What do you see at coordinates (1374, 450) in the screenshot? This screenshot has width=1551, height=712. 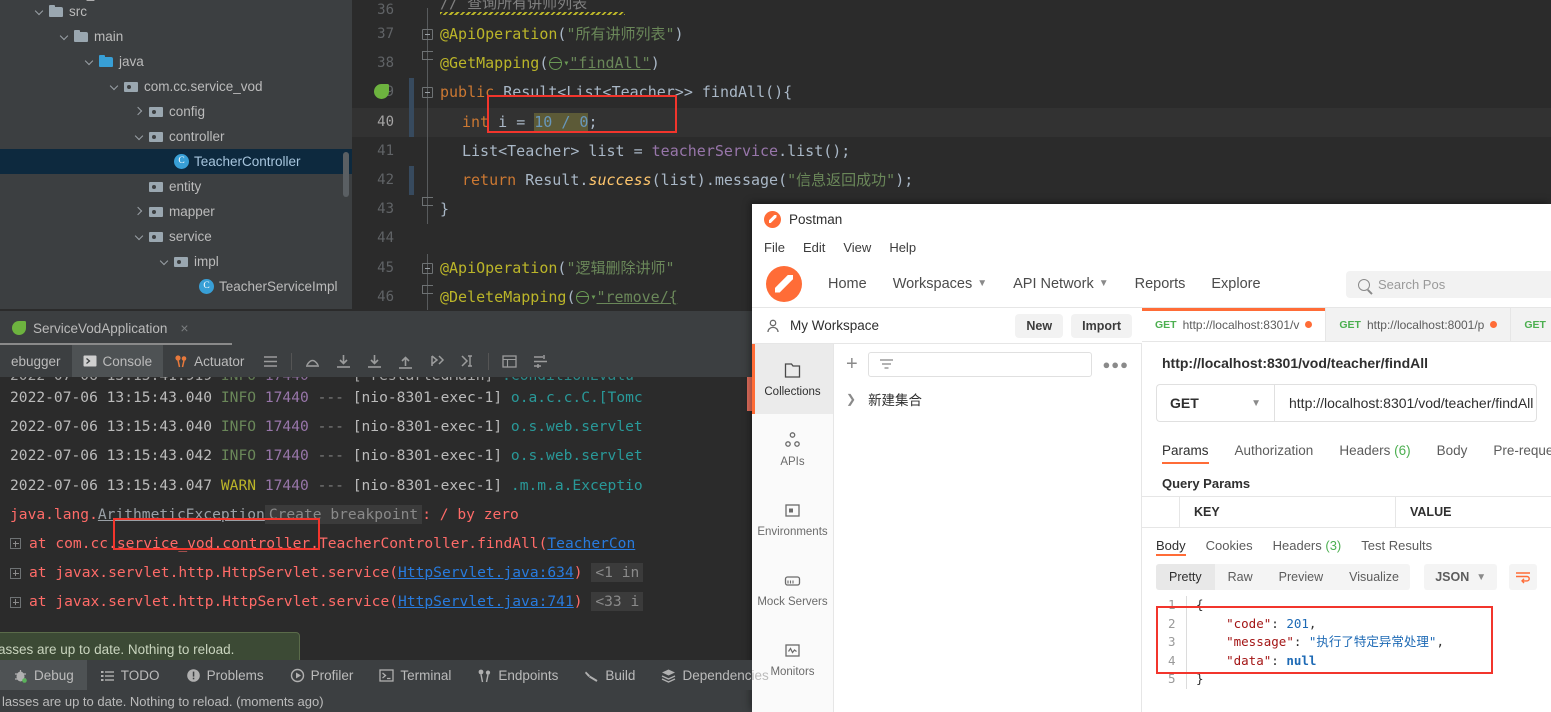 I see `tab-headers: Headers (6)` at bounding box center [1374, 450].